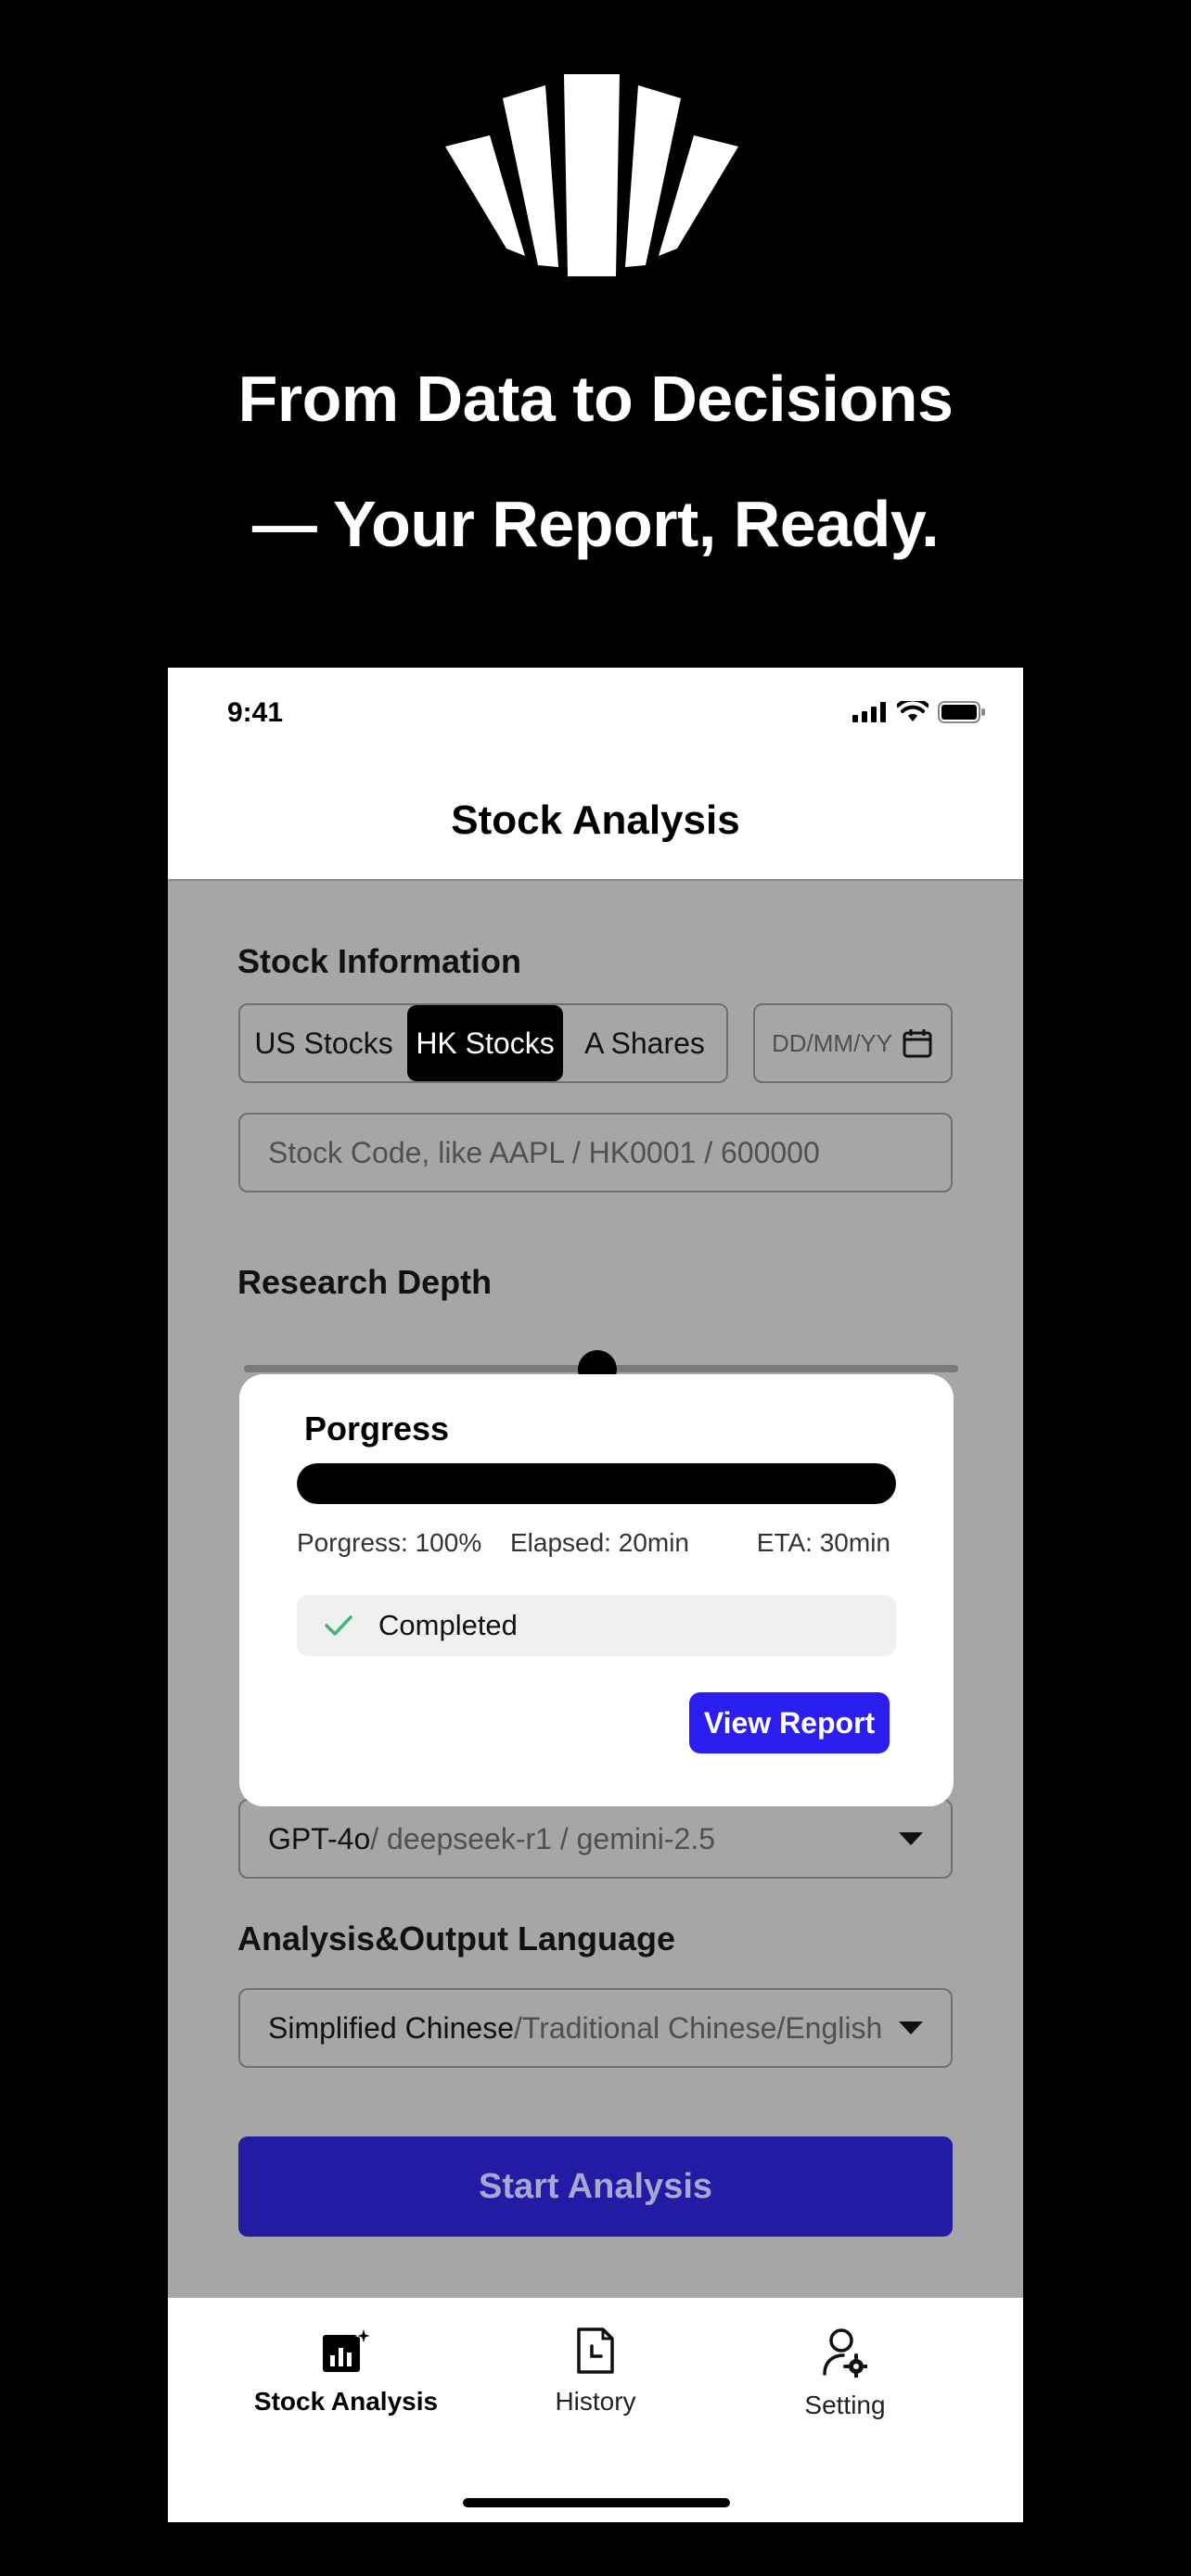  Describe the element at coordinates (823, 1542) in the screenshot. I see `eta-time: ETA: 30min` at that location.